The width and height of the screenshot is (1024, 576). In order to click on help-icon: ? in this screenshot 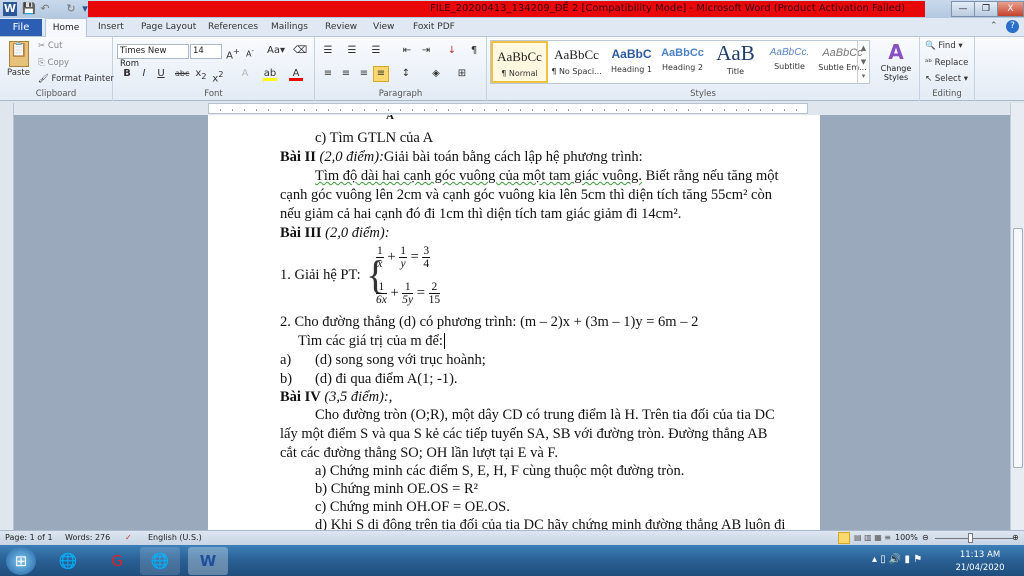, I will do `click(1012, 26)`.